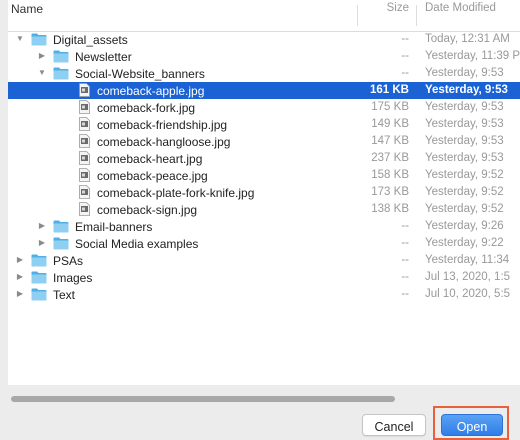 The height and width of the screenshot is (440, 520). I want to click on folder-row: ▶ Images -- Jul 13, 2020, 1:5, so click(264, 277).